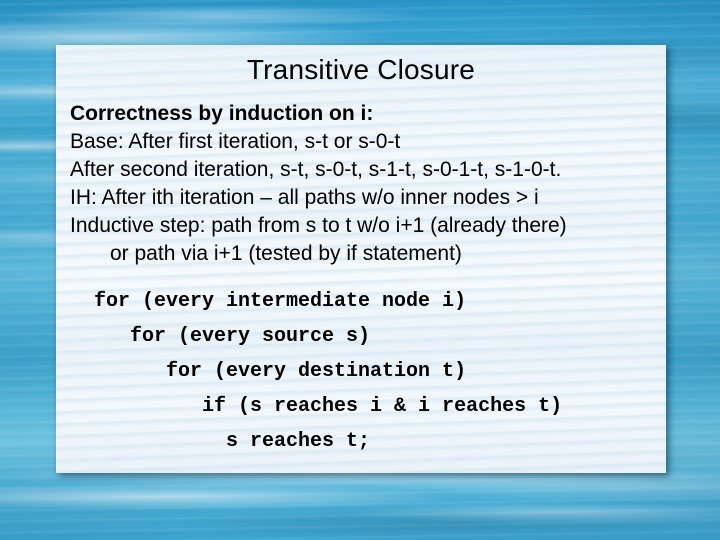 The width and height of the screenshot is (720, 540). Describe the element at coordinates (222, 113) in the screenshot. I see `body-line-1: Correctness by induction on i:` at that location.